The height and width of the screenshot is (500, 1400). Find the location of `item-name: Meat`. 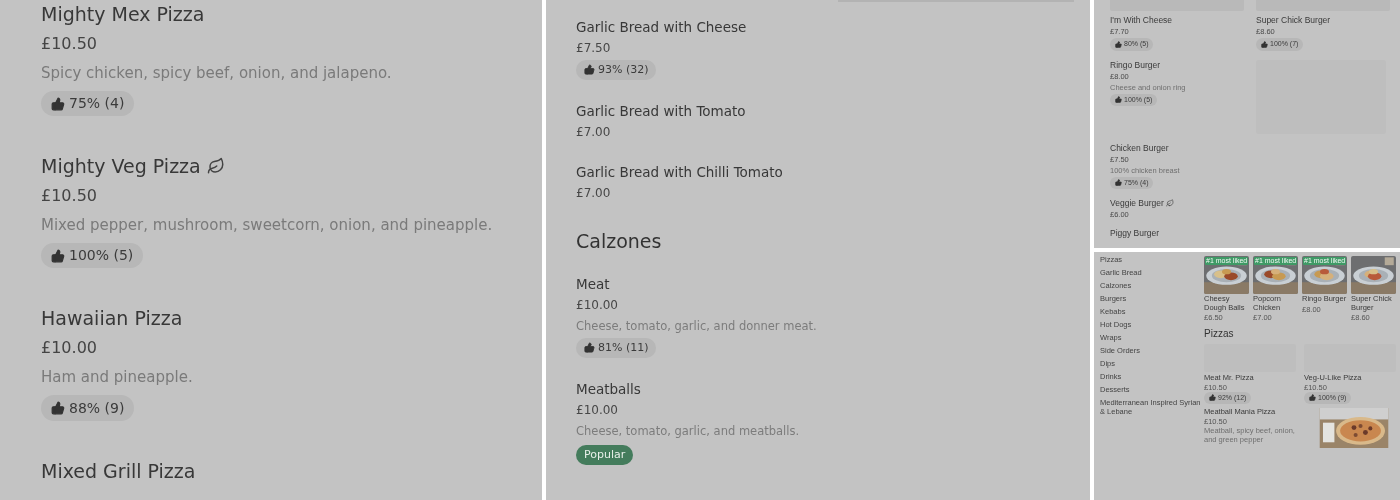

item-name: Meat is located at coordinates (593, 283).